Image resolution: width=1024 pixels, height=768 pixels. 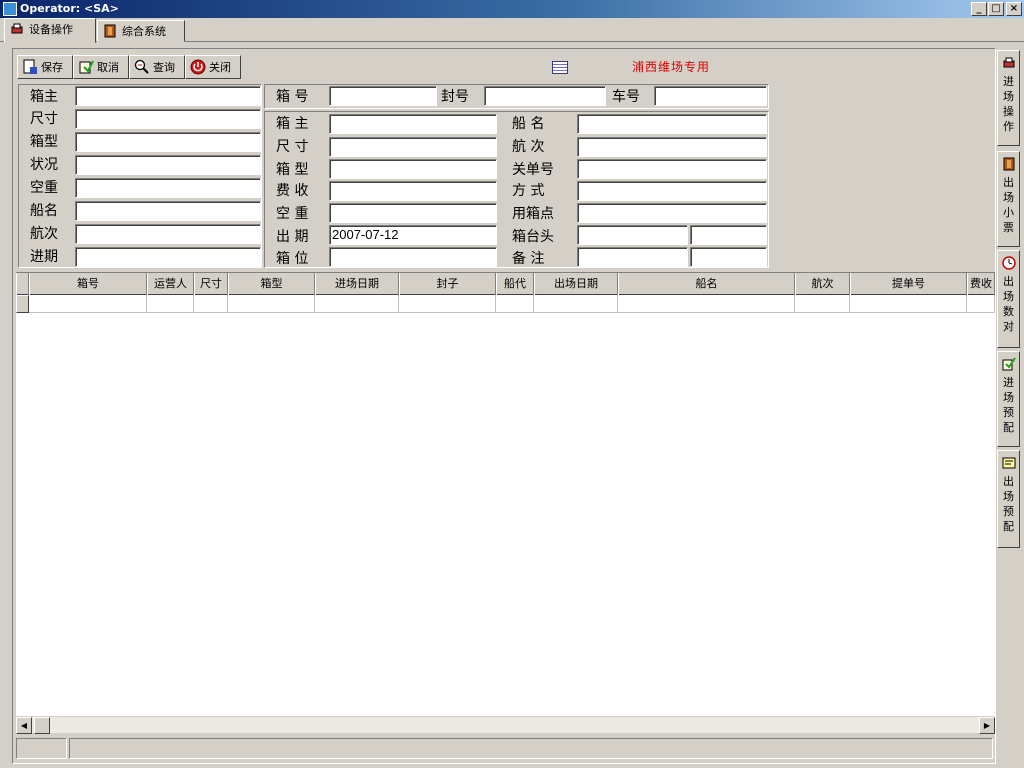 I want to click on left-field-weight, so click(x=168, y=188).